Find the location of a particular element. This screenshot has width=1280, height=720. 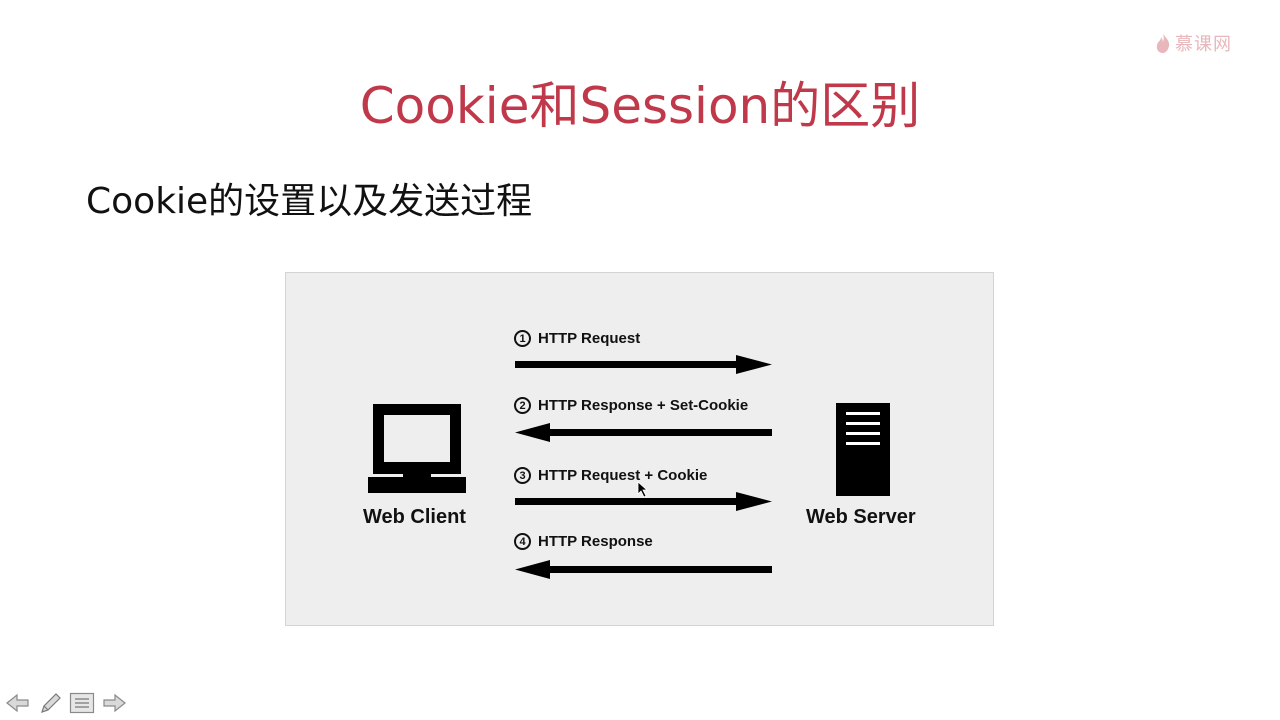

menu-icon is located at coordinates (82, 703).